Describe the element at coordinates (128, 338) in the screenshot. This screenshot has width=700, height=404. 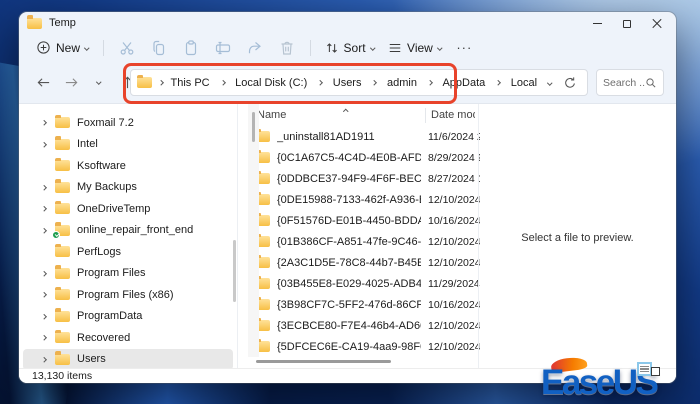
I see `sidebar-folder-item: Recovered` at that location.